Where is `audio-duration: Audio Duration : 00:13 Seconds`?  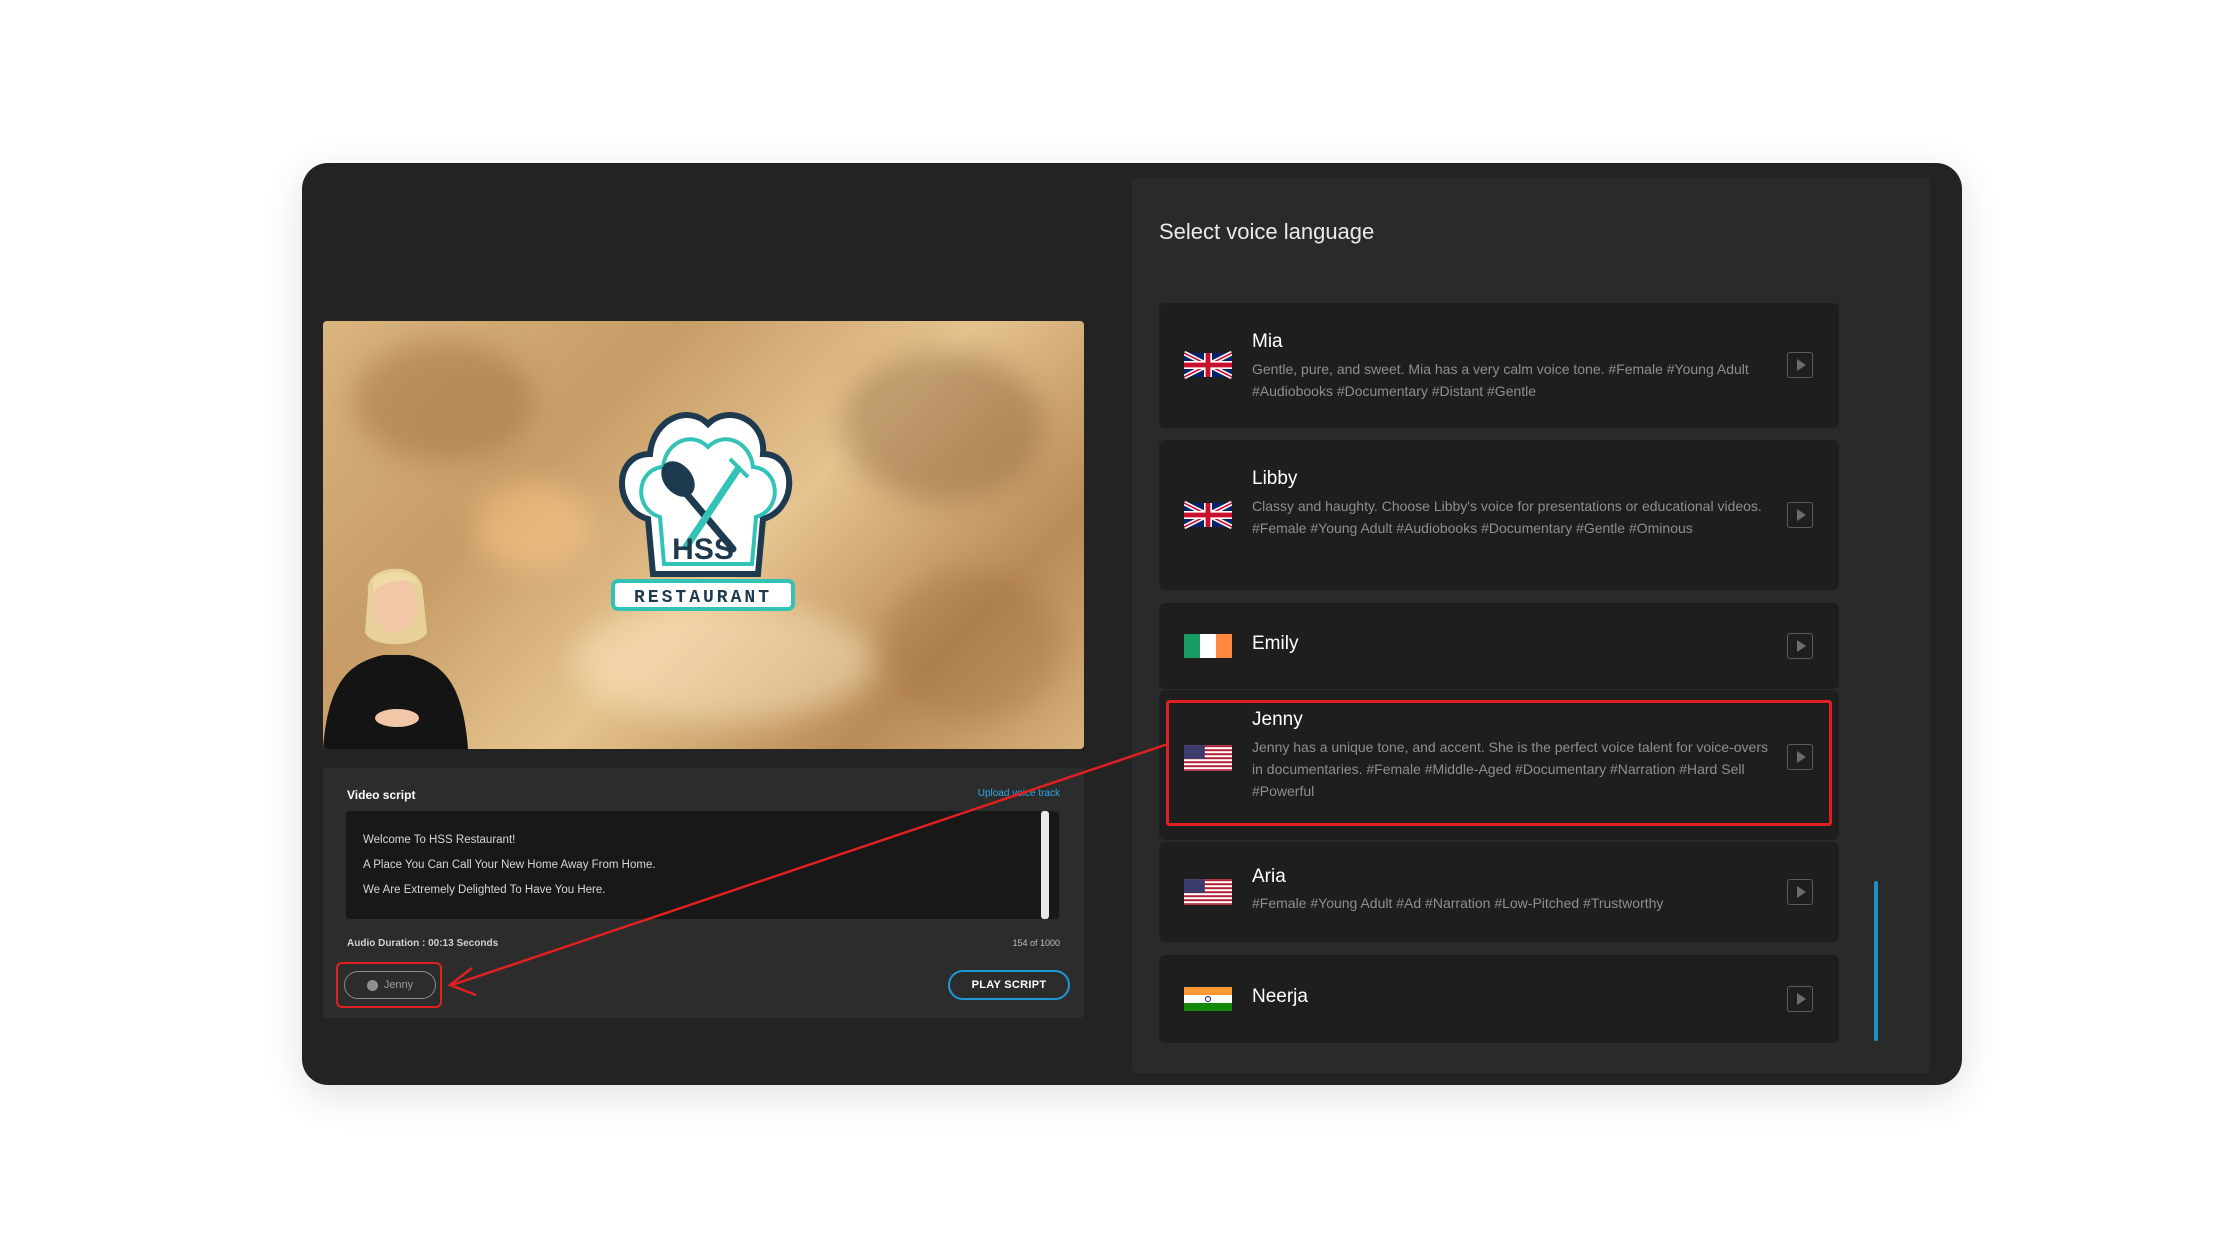 audio-duration: Audio Duration : 00:13 Seconds is located at coordinates (423, 943).